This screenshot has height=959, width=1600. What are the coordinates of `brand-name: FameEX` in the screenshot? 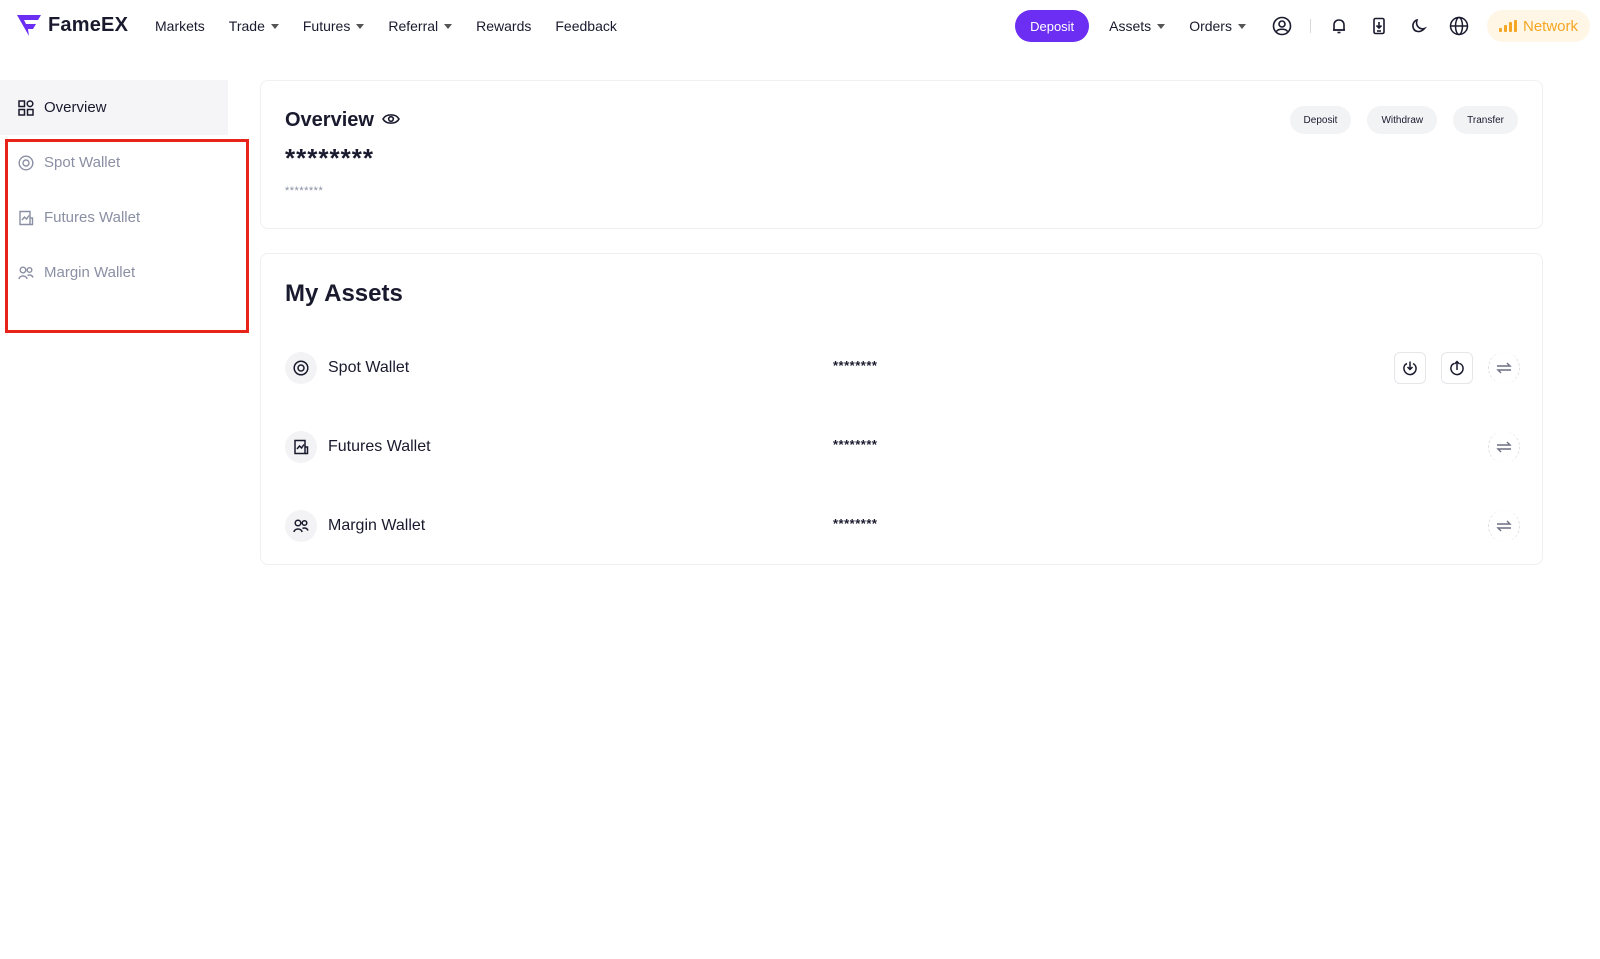 It's located at (88, 24).